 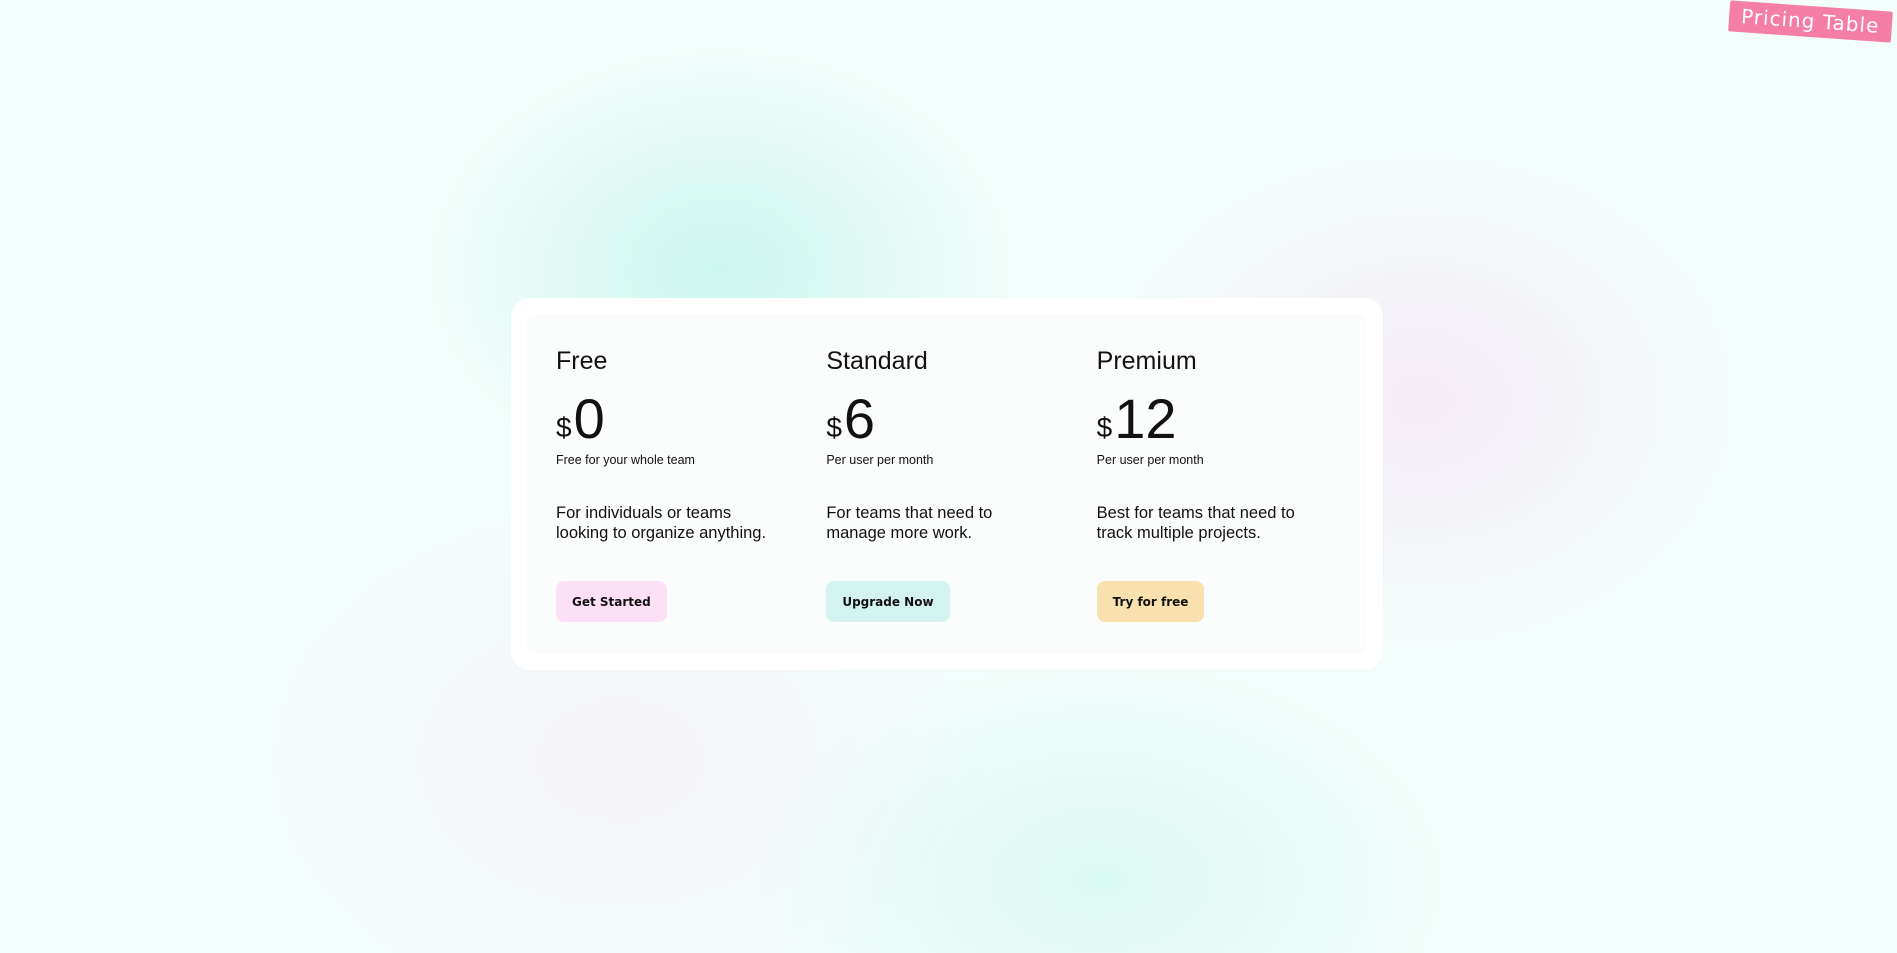 I want to click on price-amount: 12, so click(x=1145, y=418).